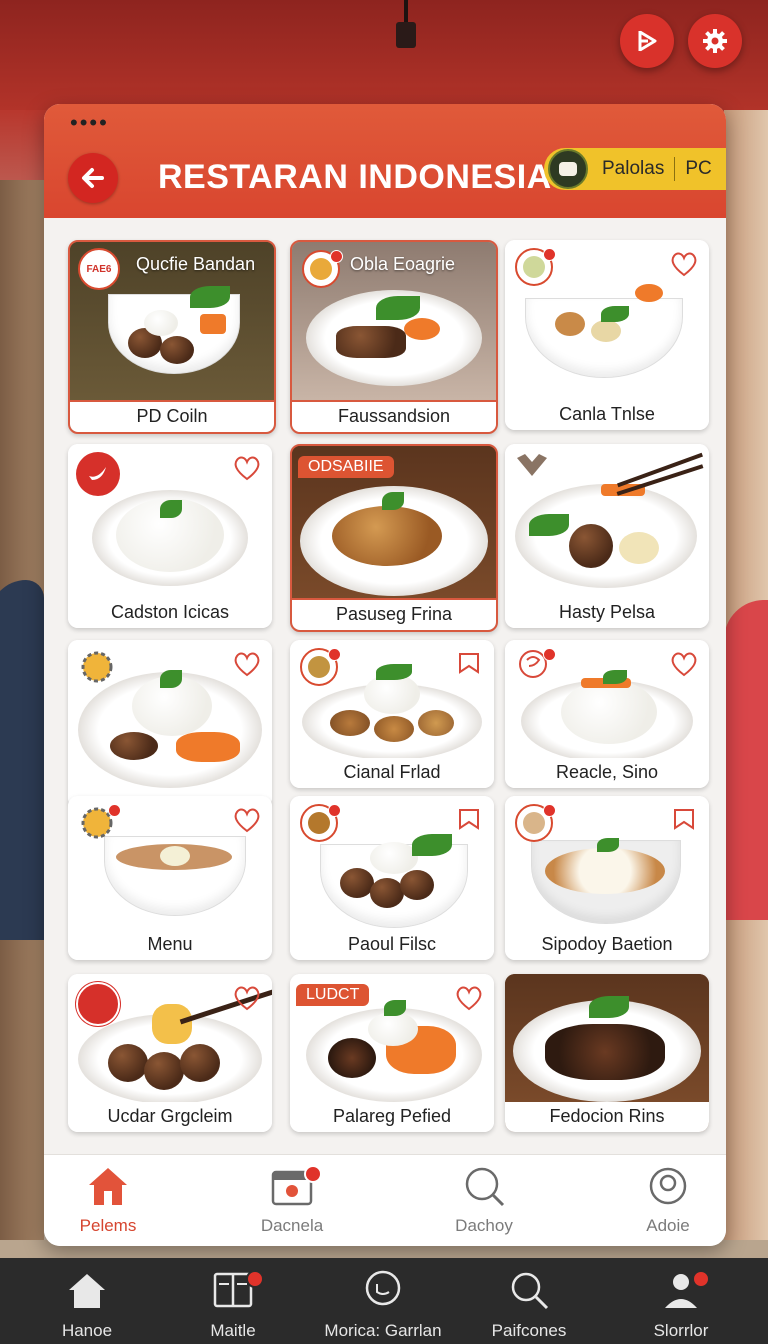 The width and height of the screenshot is (768, 1344). Describe the element at coordinates (607, 1038) in the screenshot. I see `dish-image` at that location.